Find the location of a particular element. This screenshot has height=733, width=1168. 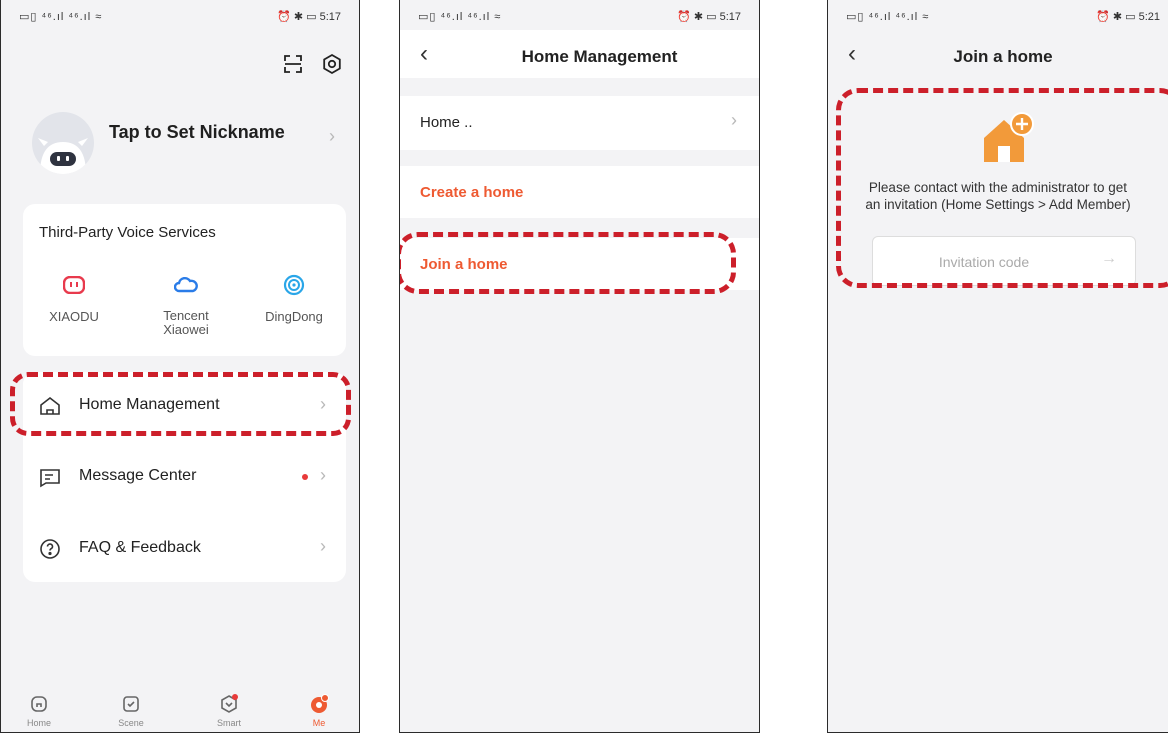

menu-item-message-center: Message Center › is located at coordinates (184, 480).